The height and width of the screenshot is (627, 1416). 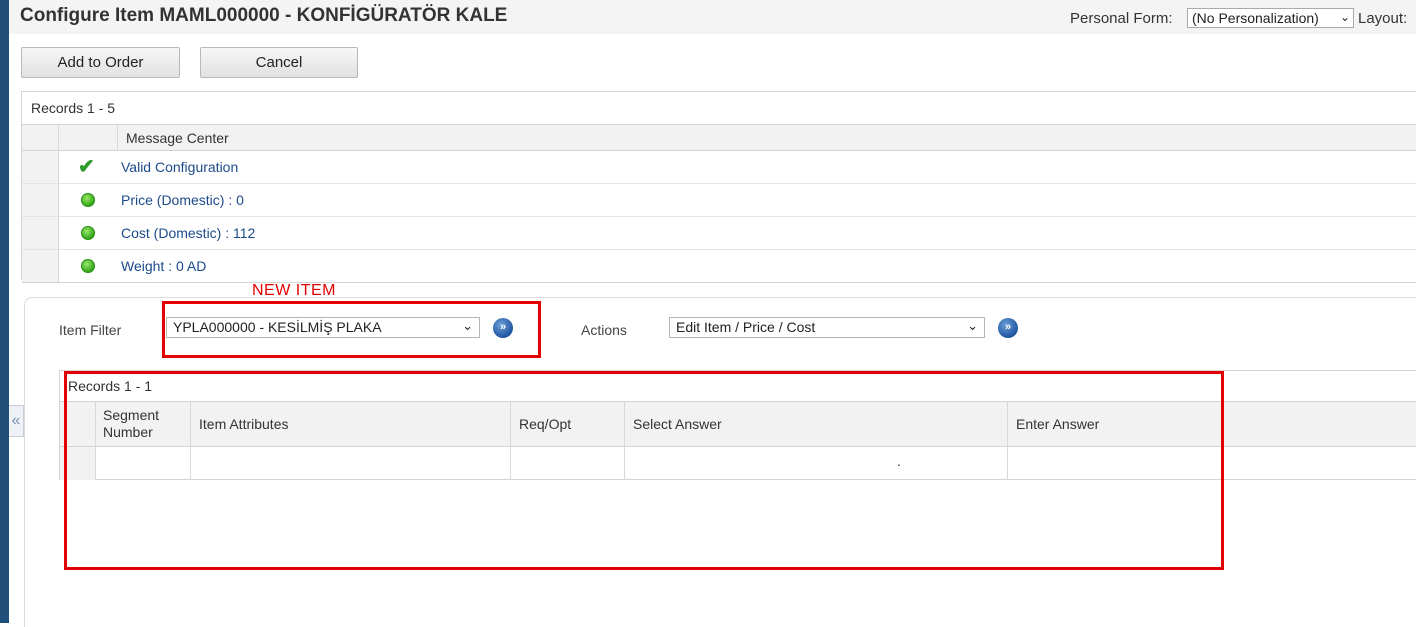 What do you see at coordinates (179, 167) in the screenshot?
I see `message-text: Valid Configuration` at bounding box center [179, 167].